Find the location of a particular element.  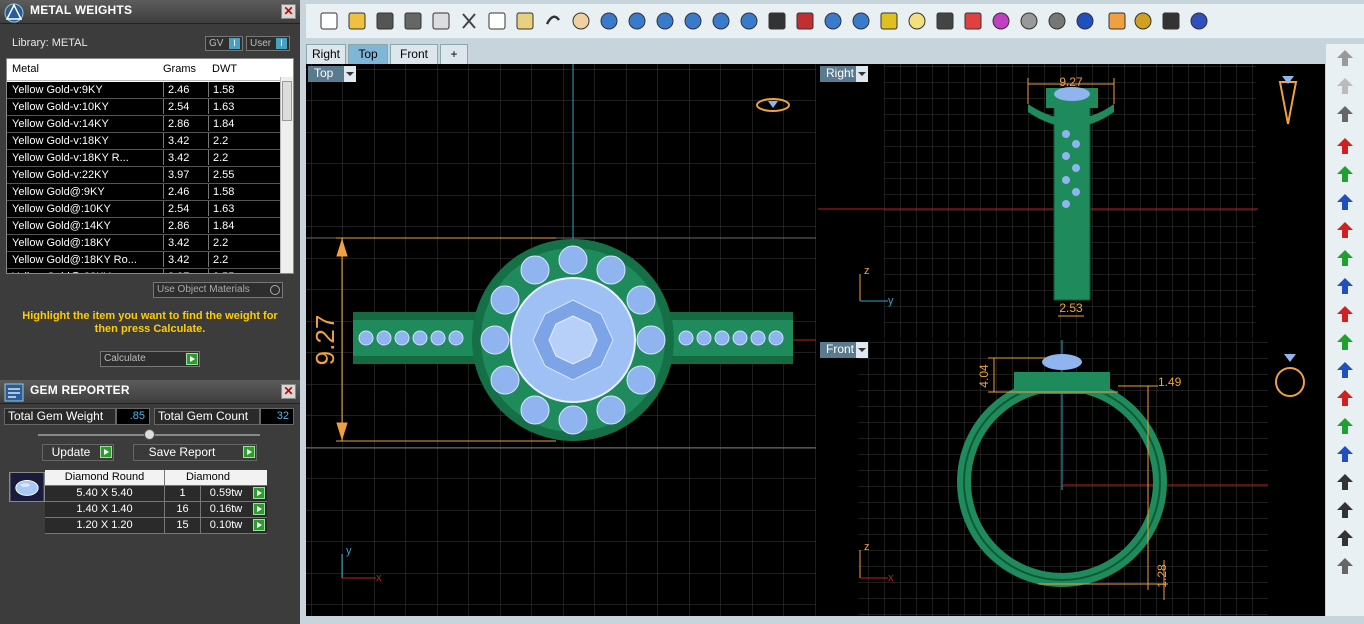

zoom-extents-icon is located at coordinates (693, 21).